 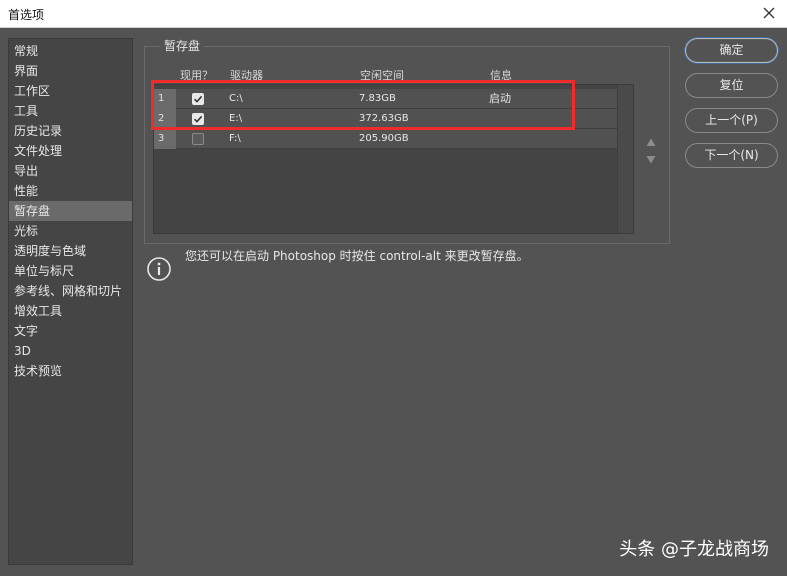 I want to click on column-header-active: 现用？, so click(x=196, y=75).